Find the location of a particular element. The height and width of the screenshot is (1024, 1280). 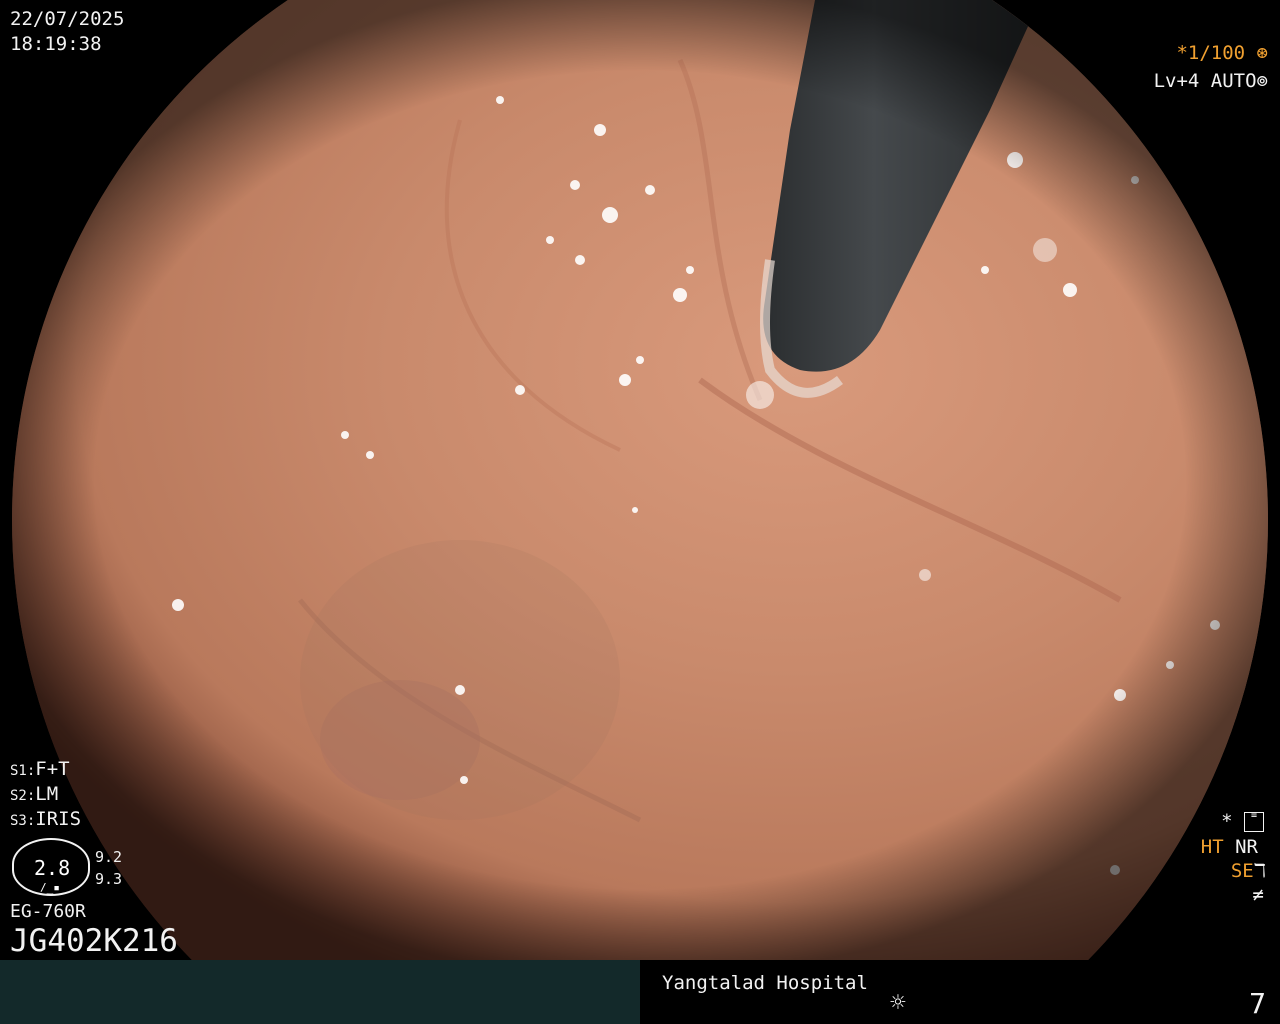

zoom-indicator: 2.8 /̲▪ is located at coordinates (51, 867).